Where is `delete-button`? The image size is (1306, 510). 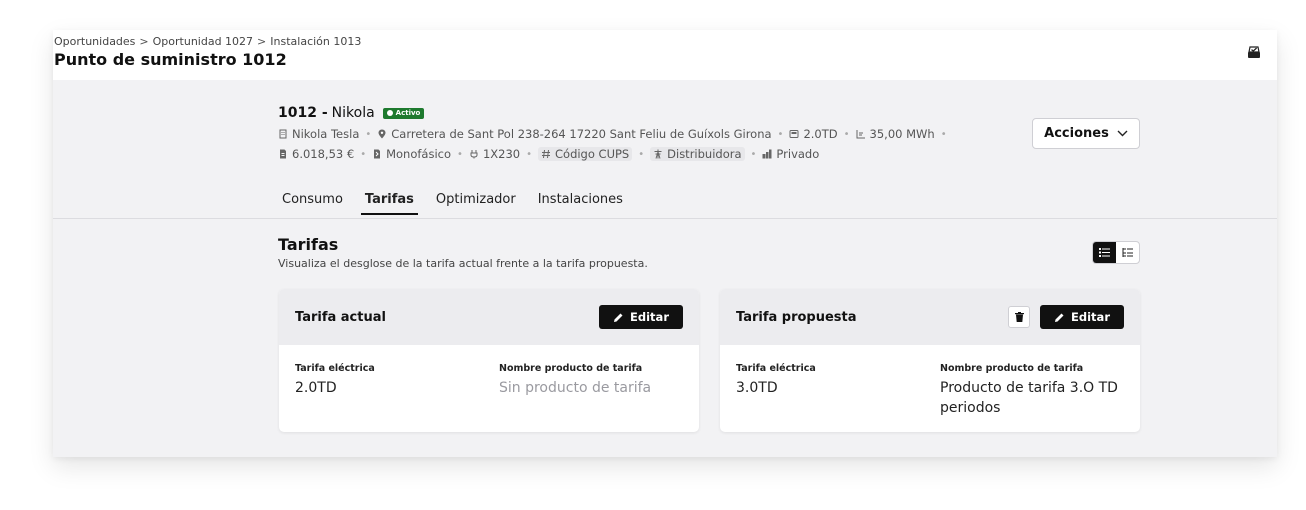
delete-button is located at coordinates (1019, 317).